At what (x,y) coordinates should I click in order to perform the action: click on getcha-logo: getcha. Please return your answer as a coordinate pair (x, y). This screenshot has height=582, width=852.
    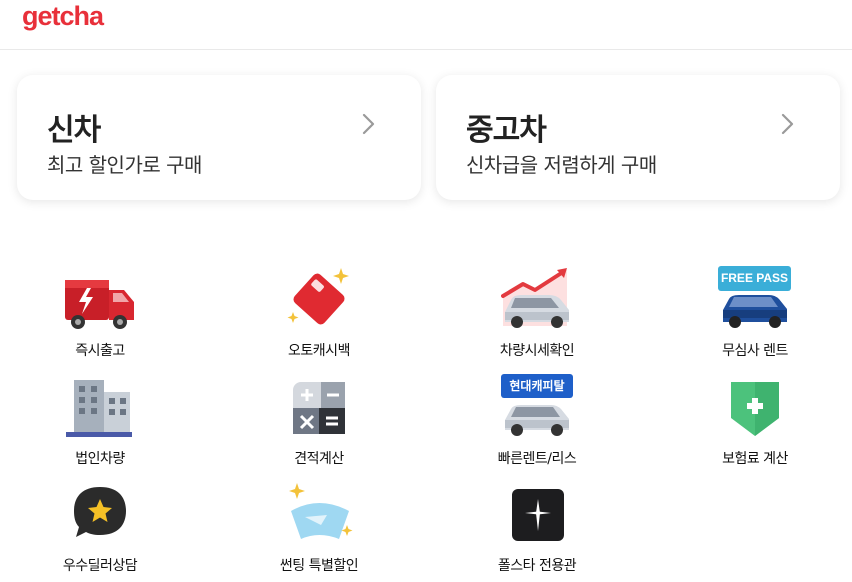
    Looking at the image, I should click on (63, 16).